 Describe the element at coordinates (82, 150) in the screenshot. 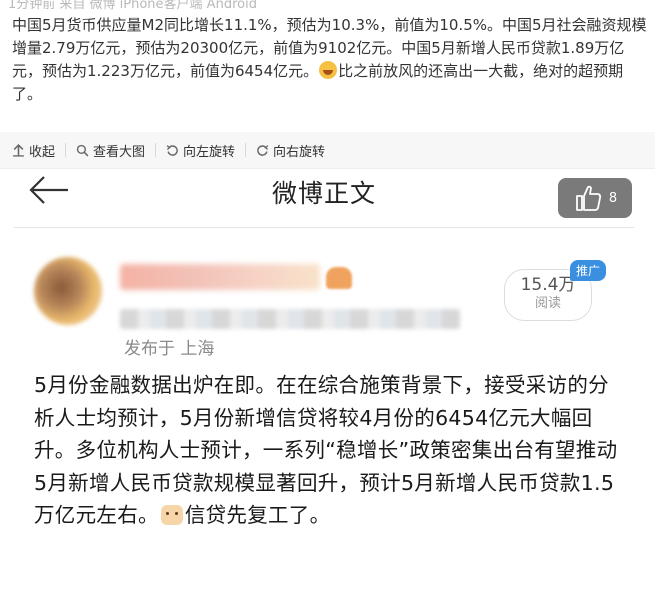

I see `search-icon` at that location.